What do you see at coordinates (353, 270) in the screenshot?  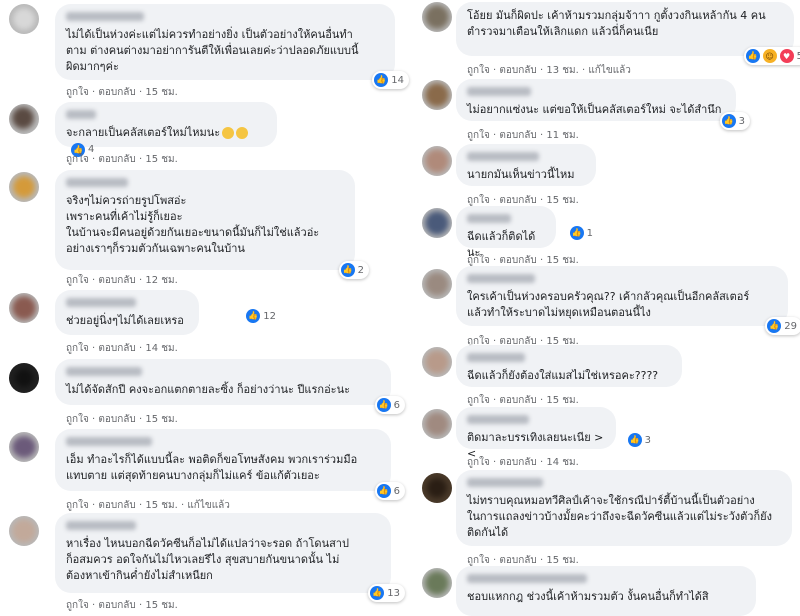 I see `reaction-count: 👍 2` at bounding box center [353, 270].